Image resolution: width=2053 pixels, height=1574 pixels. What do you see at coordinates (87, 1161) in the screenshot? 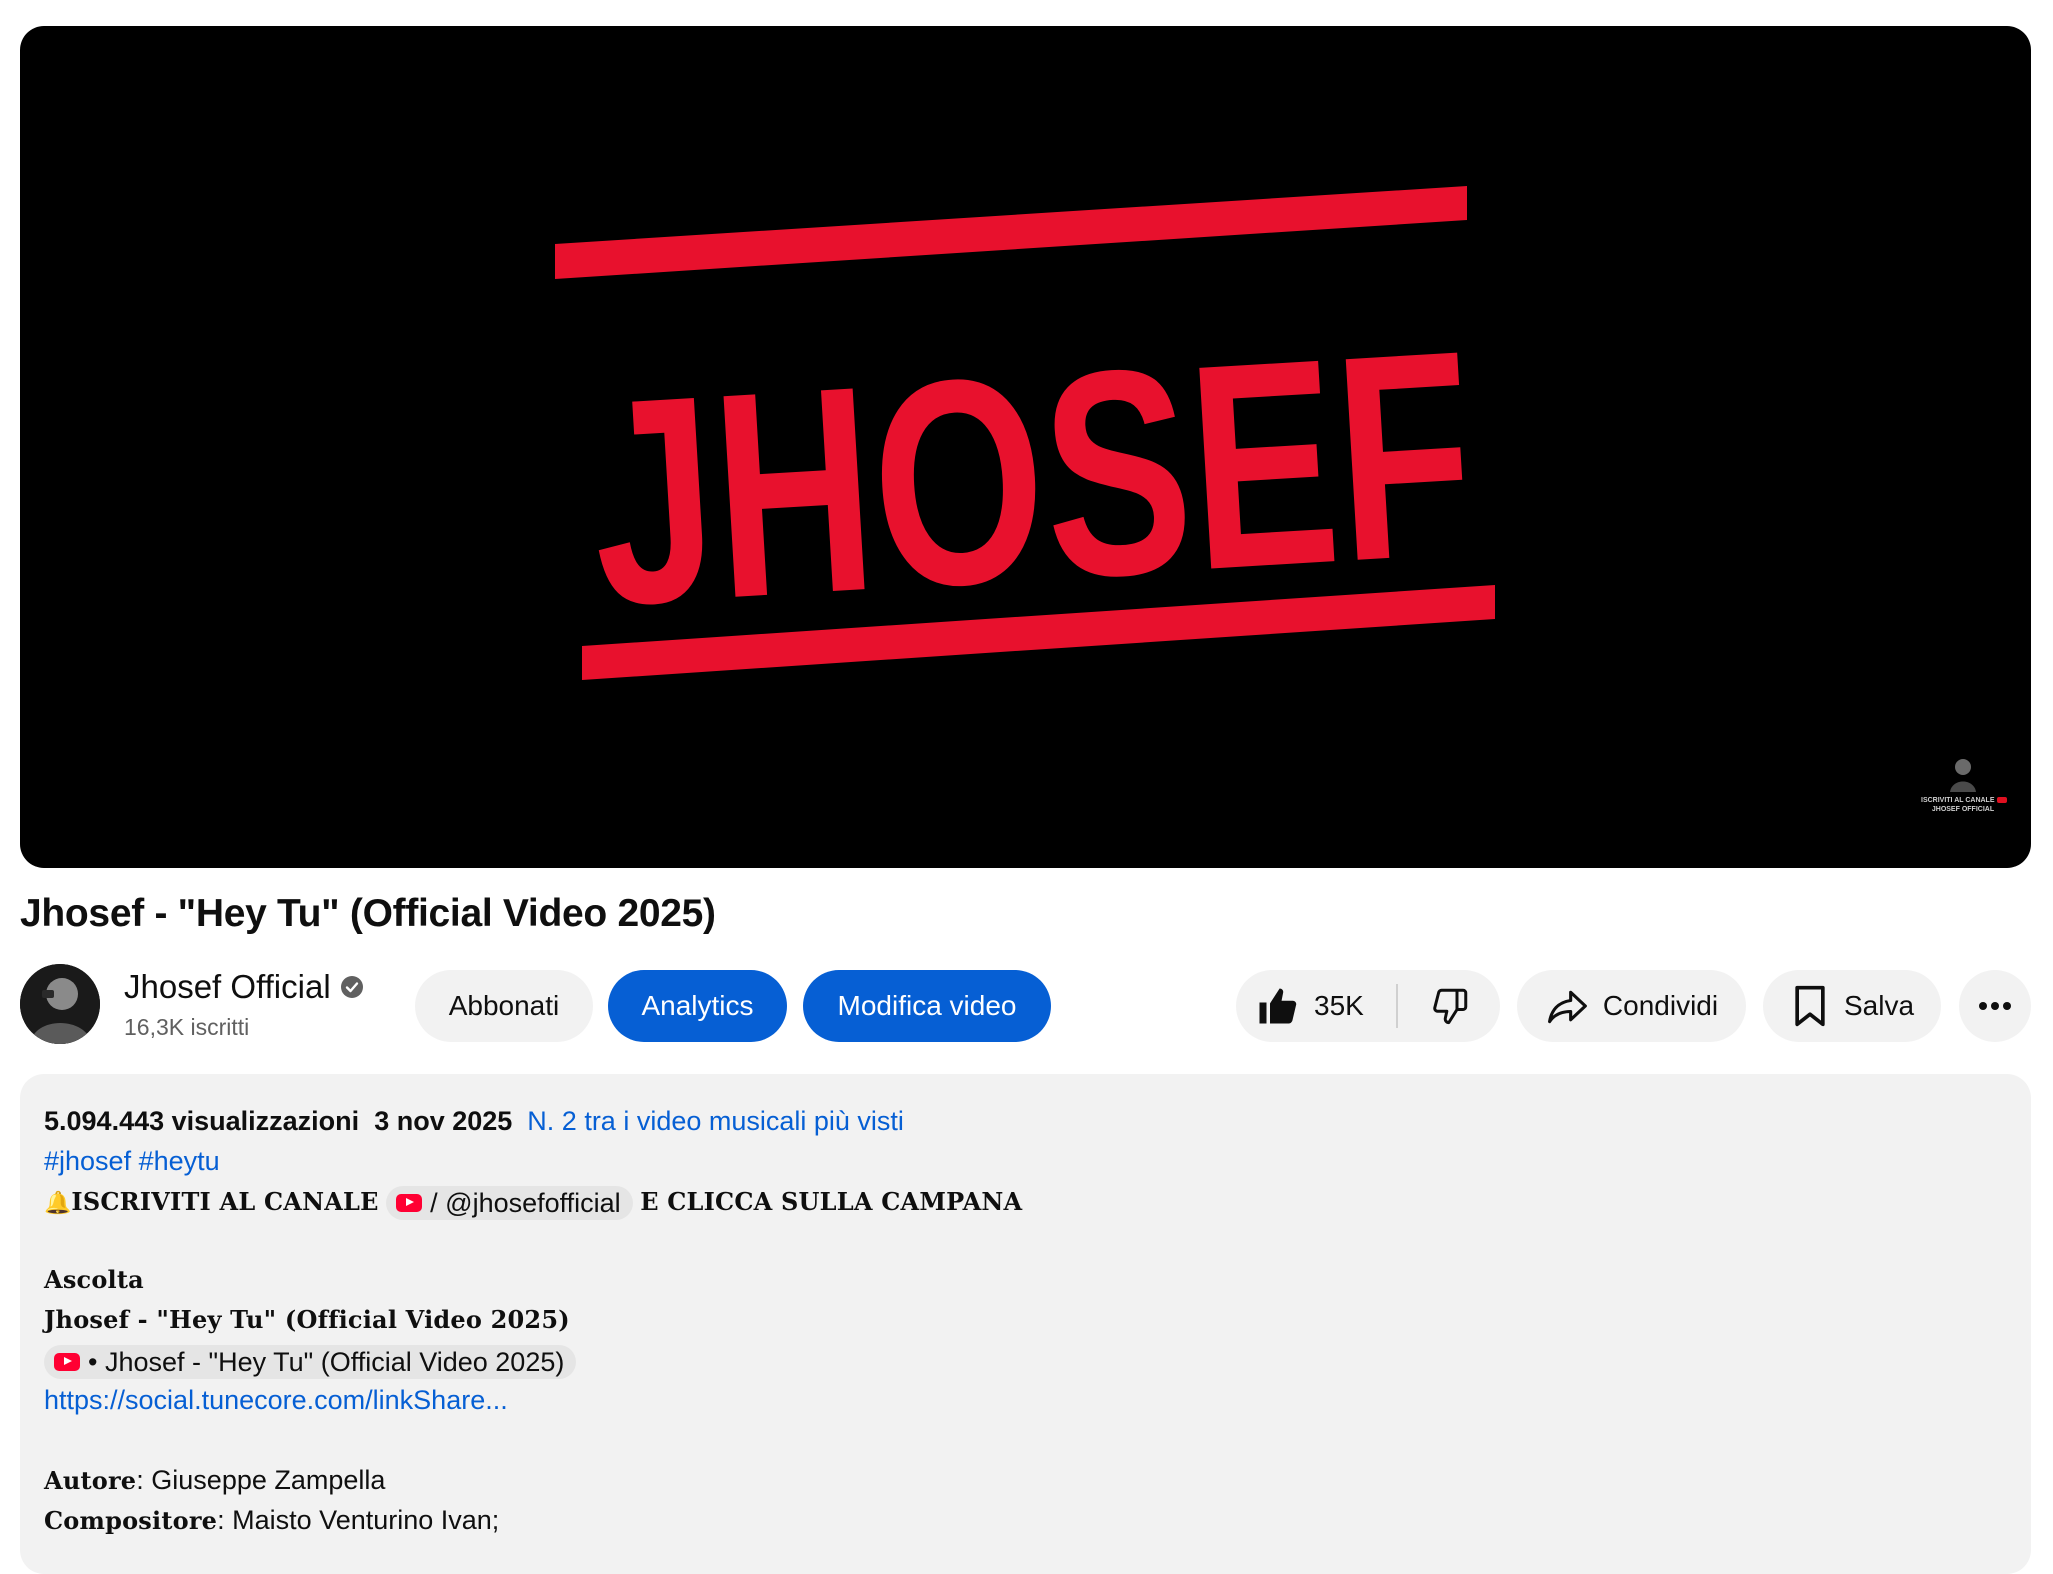
I see `hashtag-jhosef: #jhosef` at bounding box center [87, 1161].